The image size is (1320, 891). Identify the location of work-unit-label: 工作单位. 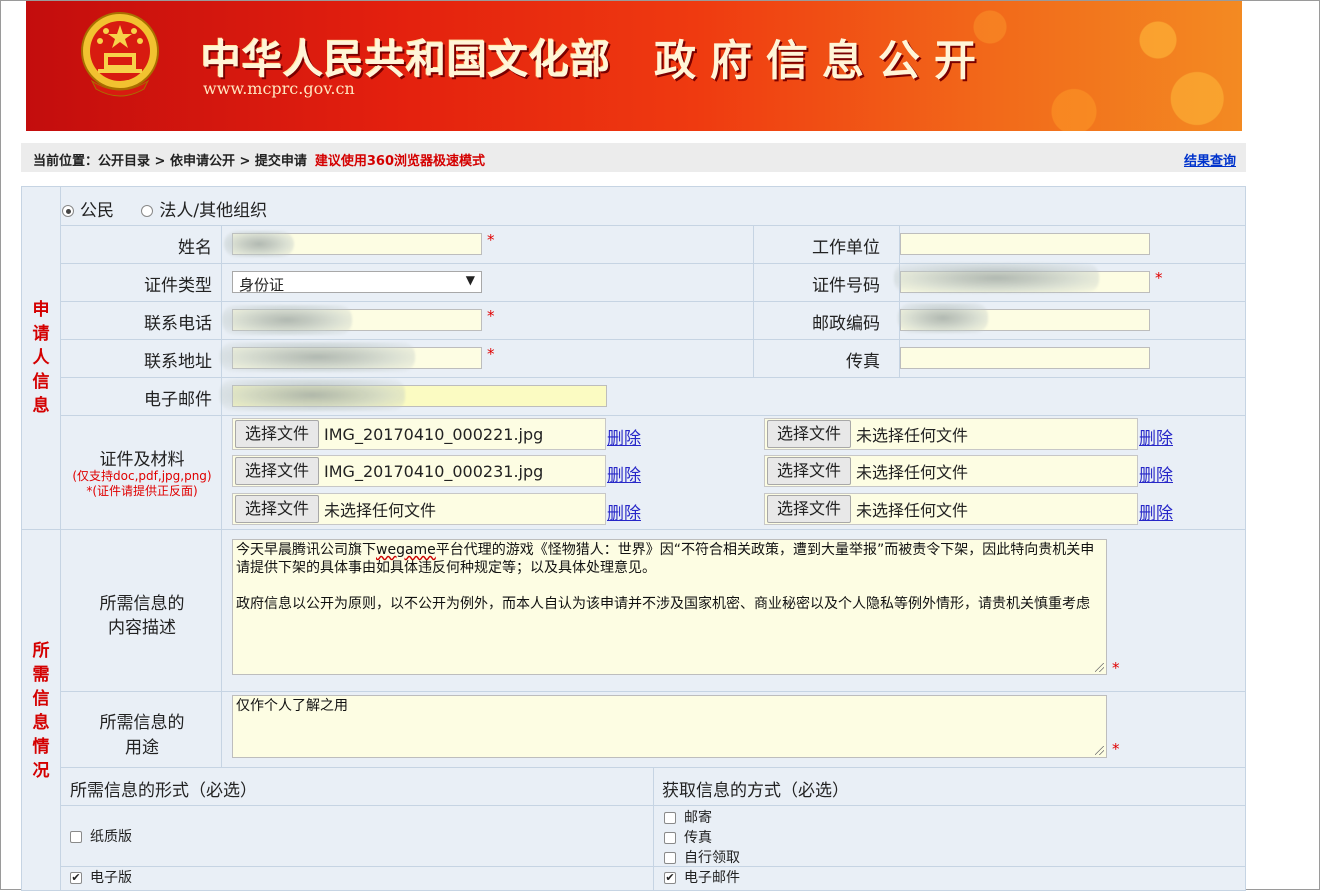
(846, 248).